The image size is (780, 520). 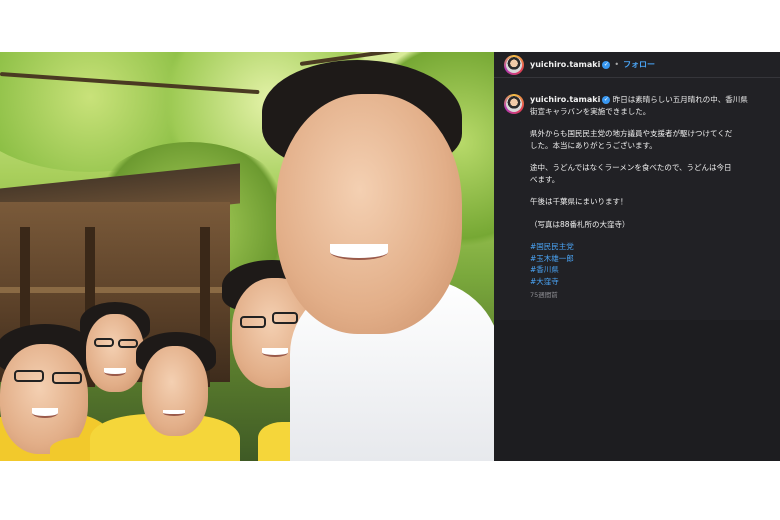 I want to click on caption-paragraph: 途中、うどんではなくラーメンを食べたので、うどんは今日 べます。, so click(x=655, y=173).